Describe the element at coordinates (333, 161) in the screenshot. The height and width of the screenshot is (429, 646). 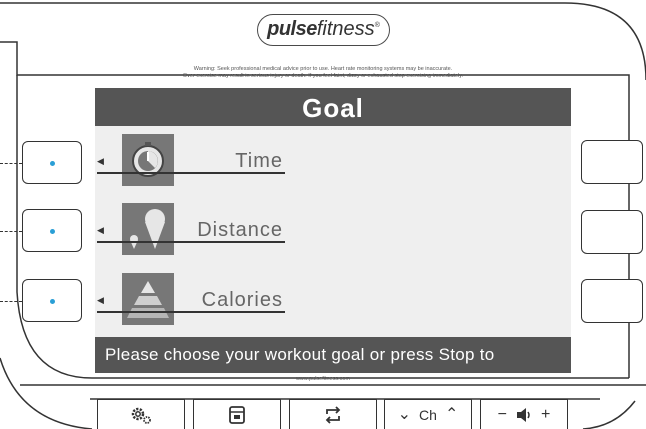
I see `goal-option-time: ◀ Time` at that location.